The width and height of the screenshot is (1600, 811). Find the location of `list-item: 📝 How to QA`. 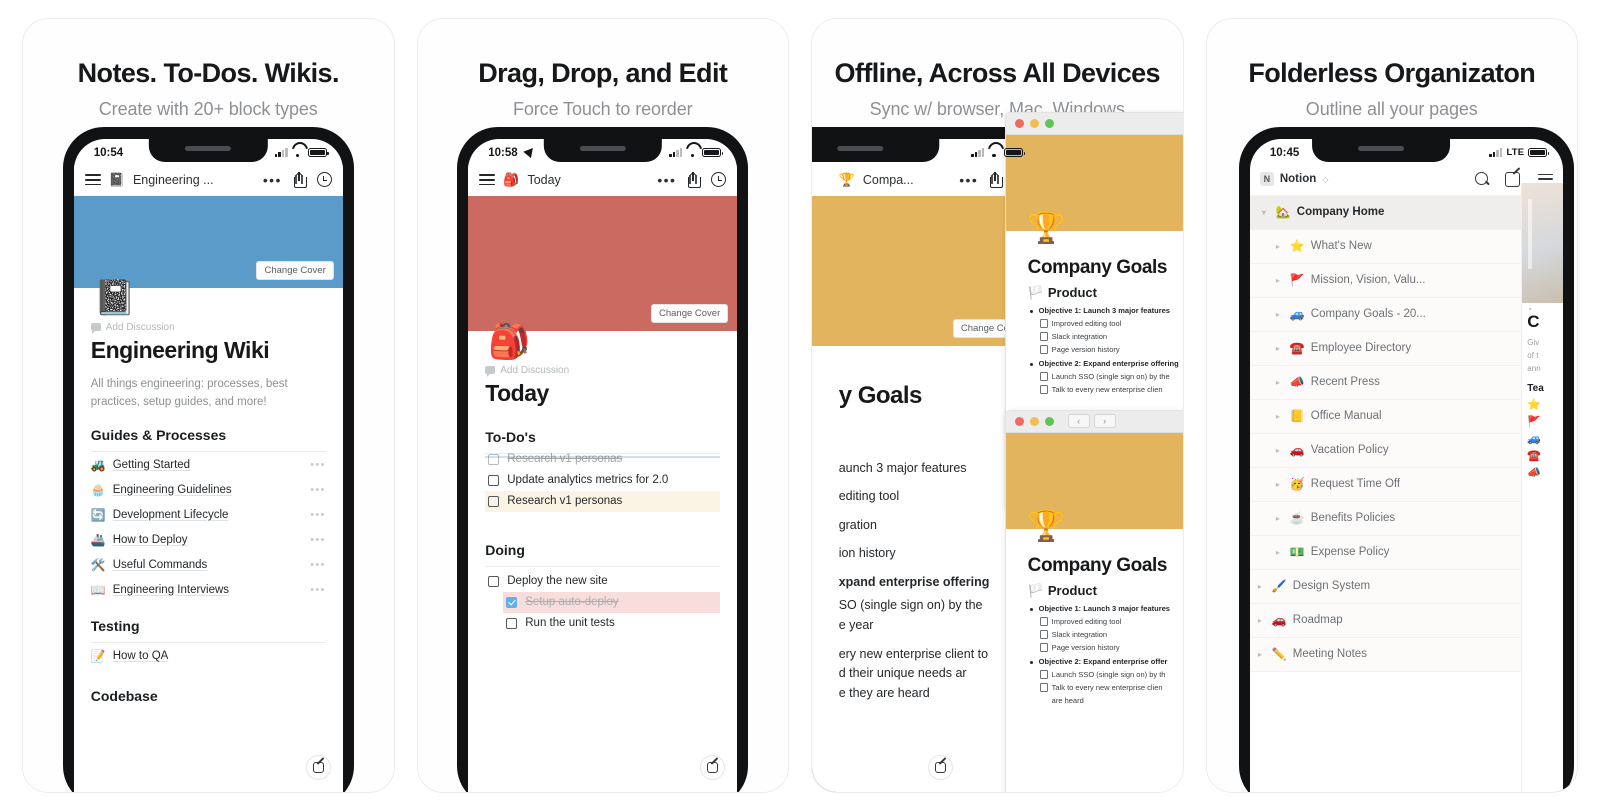

list-item: 📝 How to QA is located at coordinates (208, 655).